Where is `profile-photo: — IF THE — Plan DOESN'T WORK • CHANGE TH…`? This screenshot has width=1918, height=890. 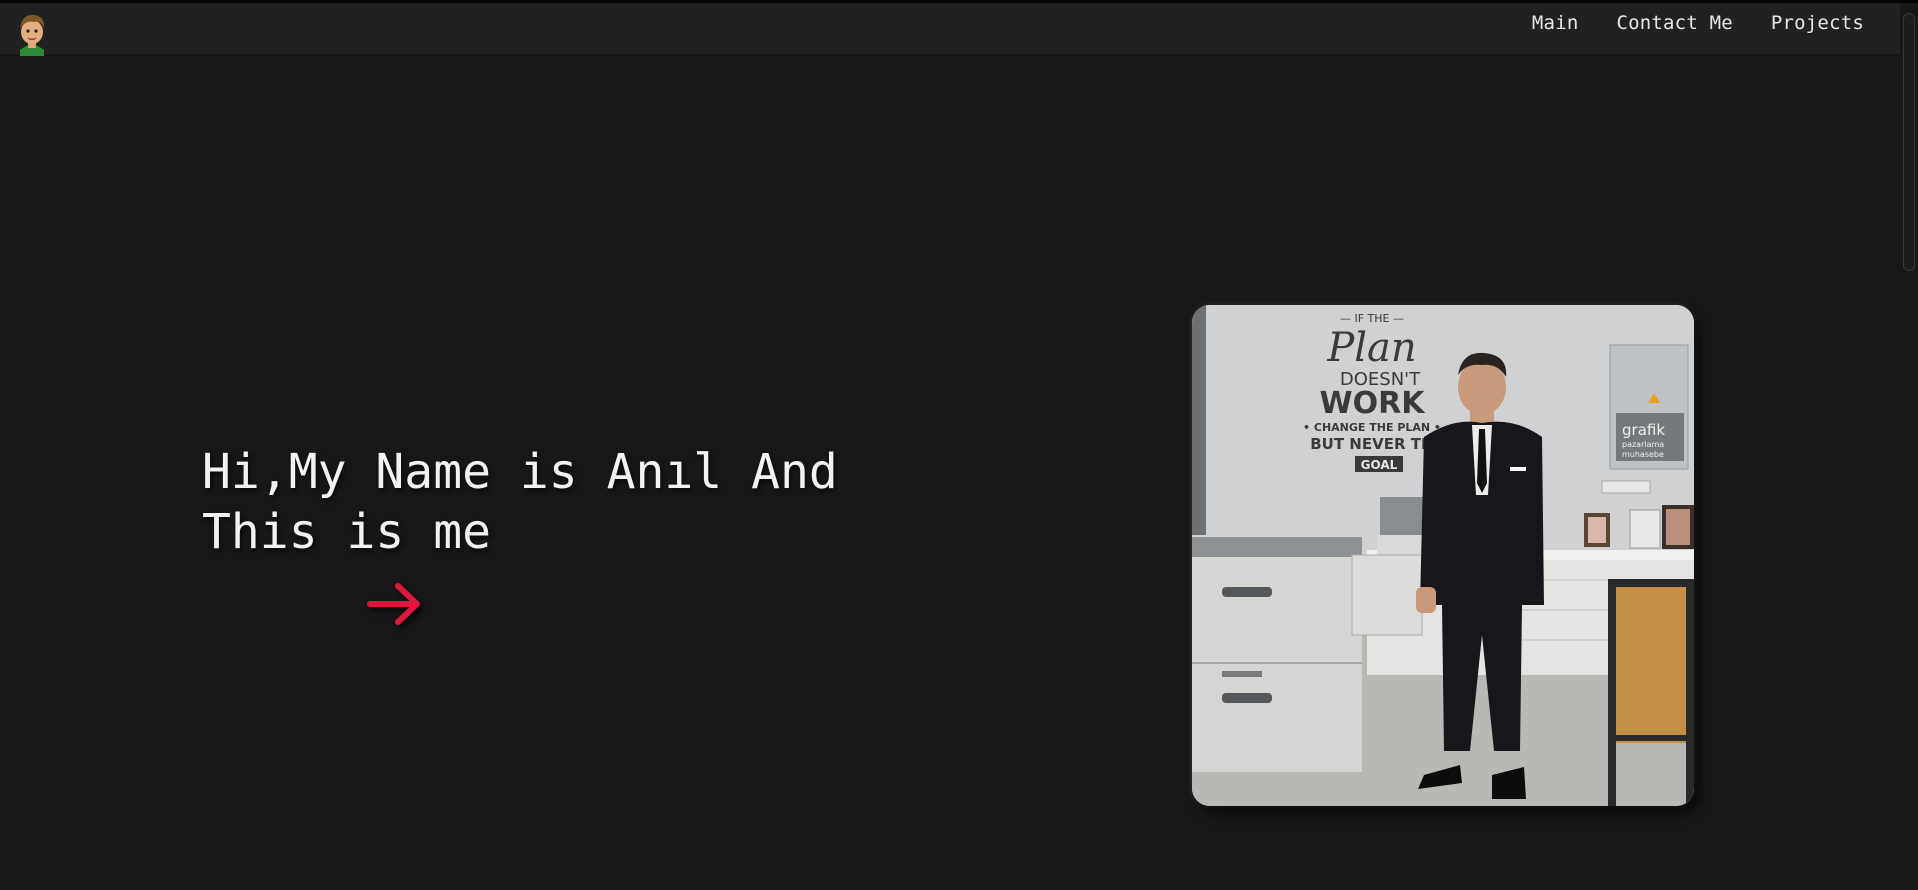 profile-photo: — IF THE — Plan DOESN'T WORK • CHANGE TH… is located at coordinates (1443, 555).